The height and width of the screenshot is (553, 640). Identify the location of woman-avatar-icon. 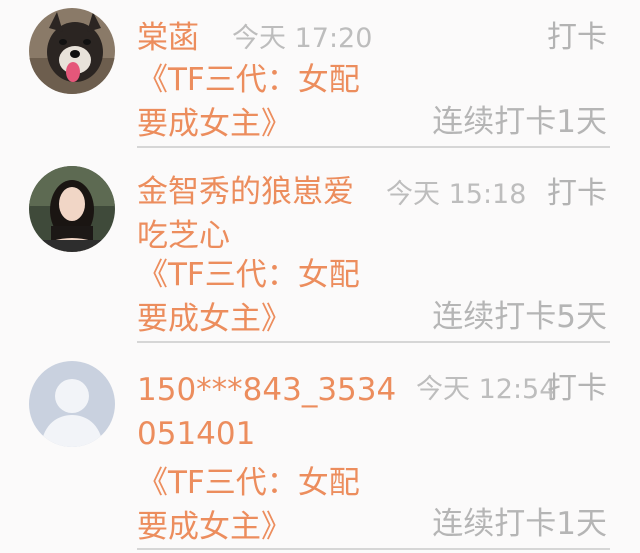
(72, 209).